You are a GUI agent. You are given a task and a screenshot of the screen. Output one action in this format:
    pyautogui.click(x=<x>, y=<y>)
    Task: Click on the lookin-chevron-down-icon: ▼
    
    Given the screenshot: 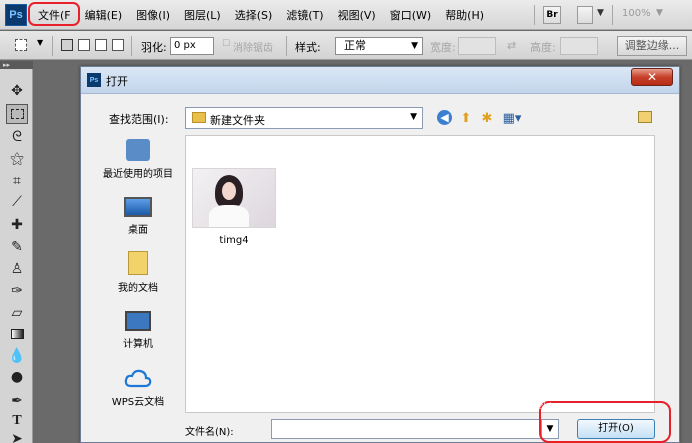 What is the action you would take?
    pyautogui.click(x=413, y=117)
    